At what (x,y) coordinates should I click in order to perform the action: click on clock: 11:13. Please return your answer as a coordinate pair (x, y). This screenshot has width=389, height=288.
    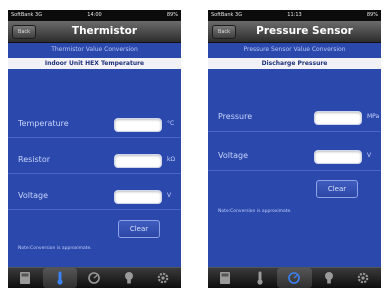
    Looking at the image, I should click on (294, 15).